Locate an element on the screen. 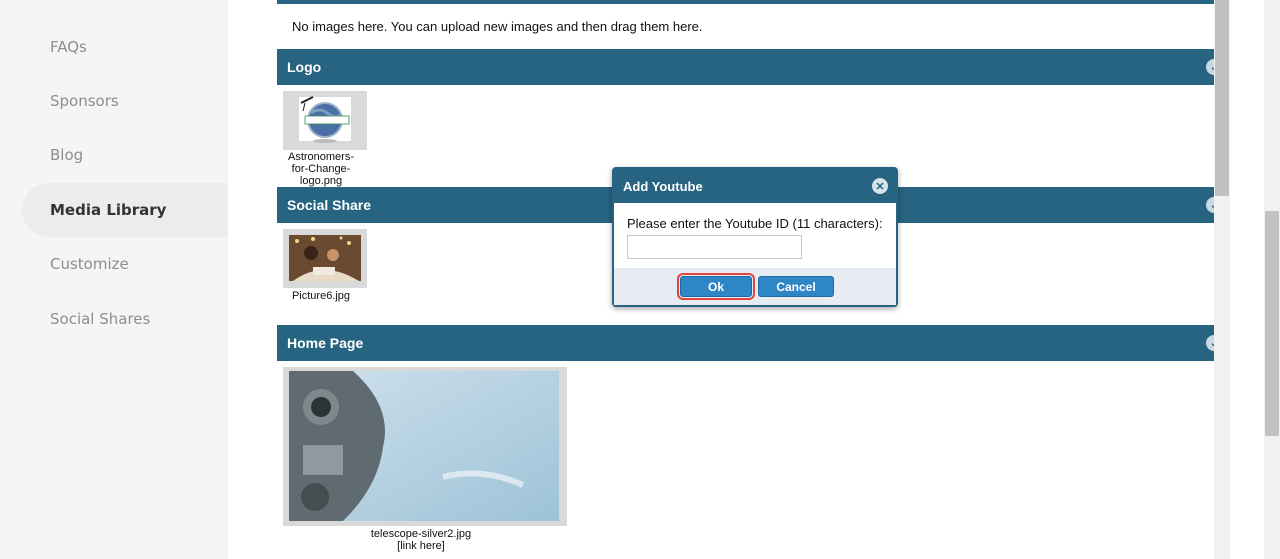 The image size is (1280, 559). telescope-photo is located at coordinates (425, 446).